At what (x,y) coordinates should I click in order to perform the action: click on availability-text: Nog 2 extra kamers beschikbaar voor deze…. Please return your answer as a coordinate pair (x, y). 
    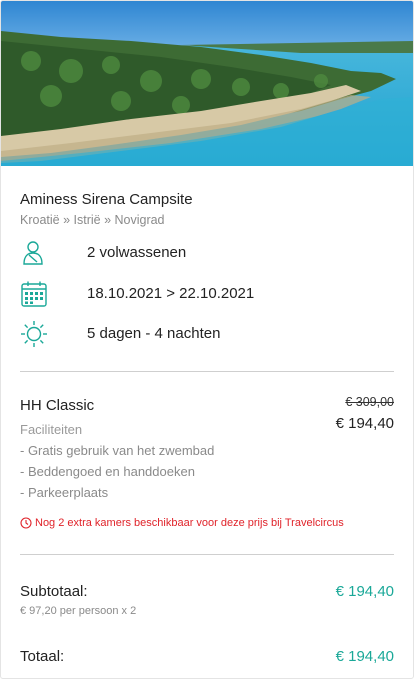
    Looking at the image, I should click on (189, 523).